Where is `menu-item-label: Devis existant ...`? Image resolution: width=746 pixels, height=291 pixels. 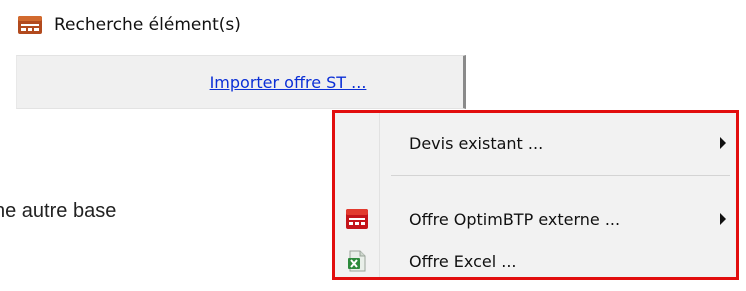
menu-item-label: Devis existant ... is located at coordinates (476, 143).